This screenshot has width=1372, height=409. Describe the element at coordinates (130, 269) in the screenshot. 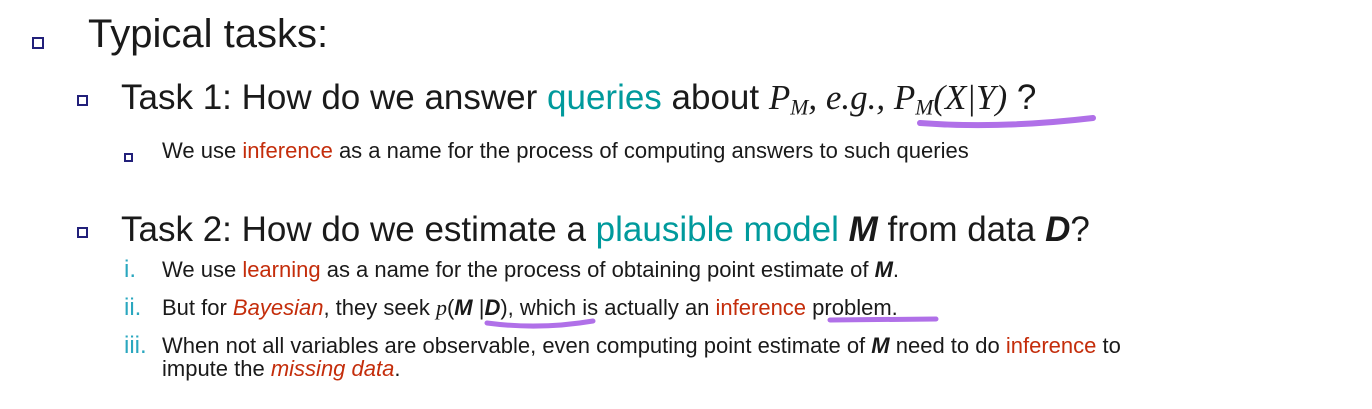

I see `numeral-i: i.` at that location.